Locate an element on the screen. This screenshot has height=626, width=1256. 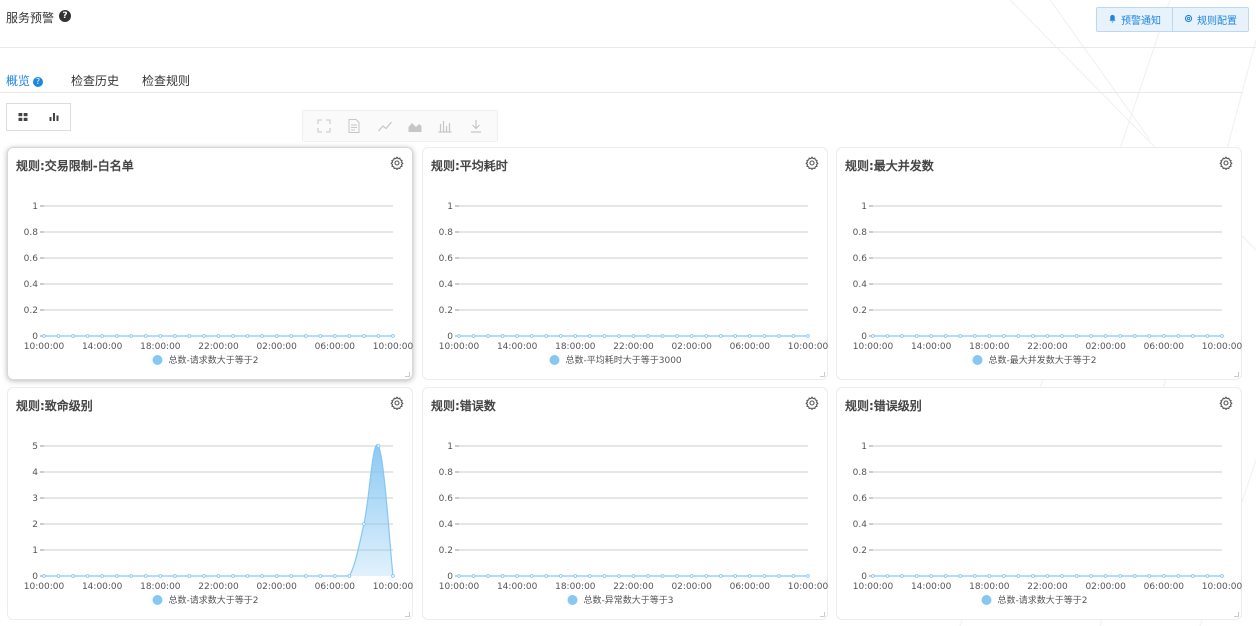
bar-view-button is located at coordinates (55, 117).